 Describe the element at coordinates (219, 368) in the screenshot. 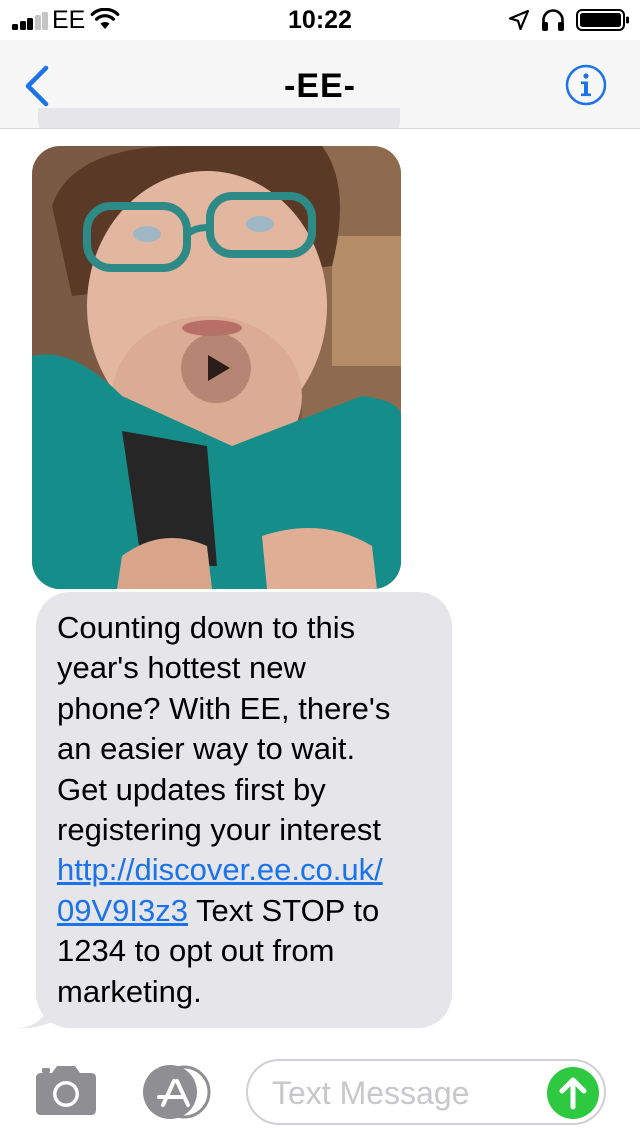

I see `play-icon` at that location.